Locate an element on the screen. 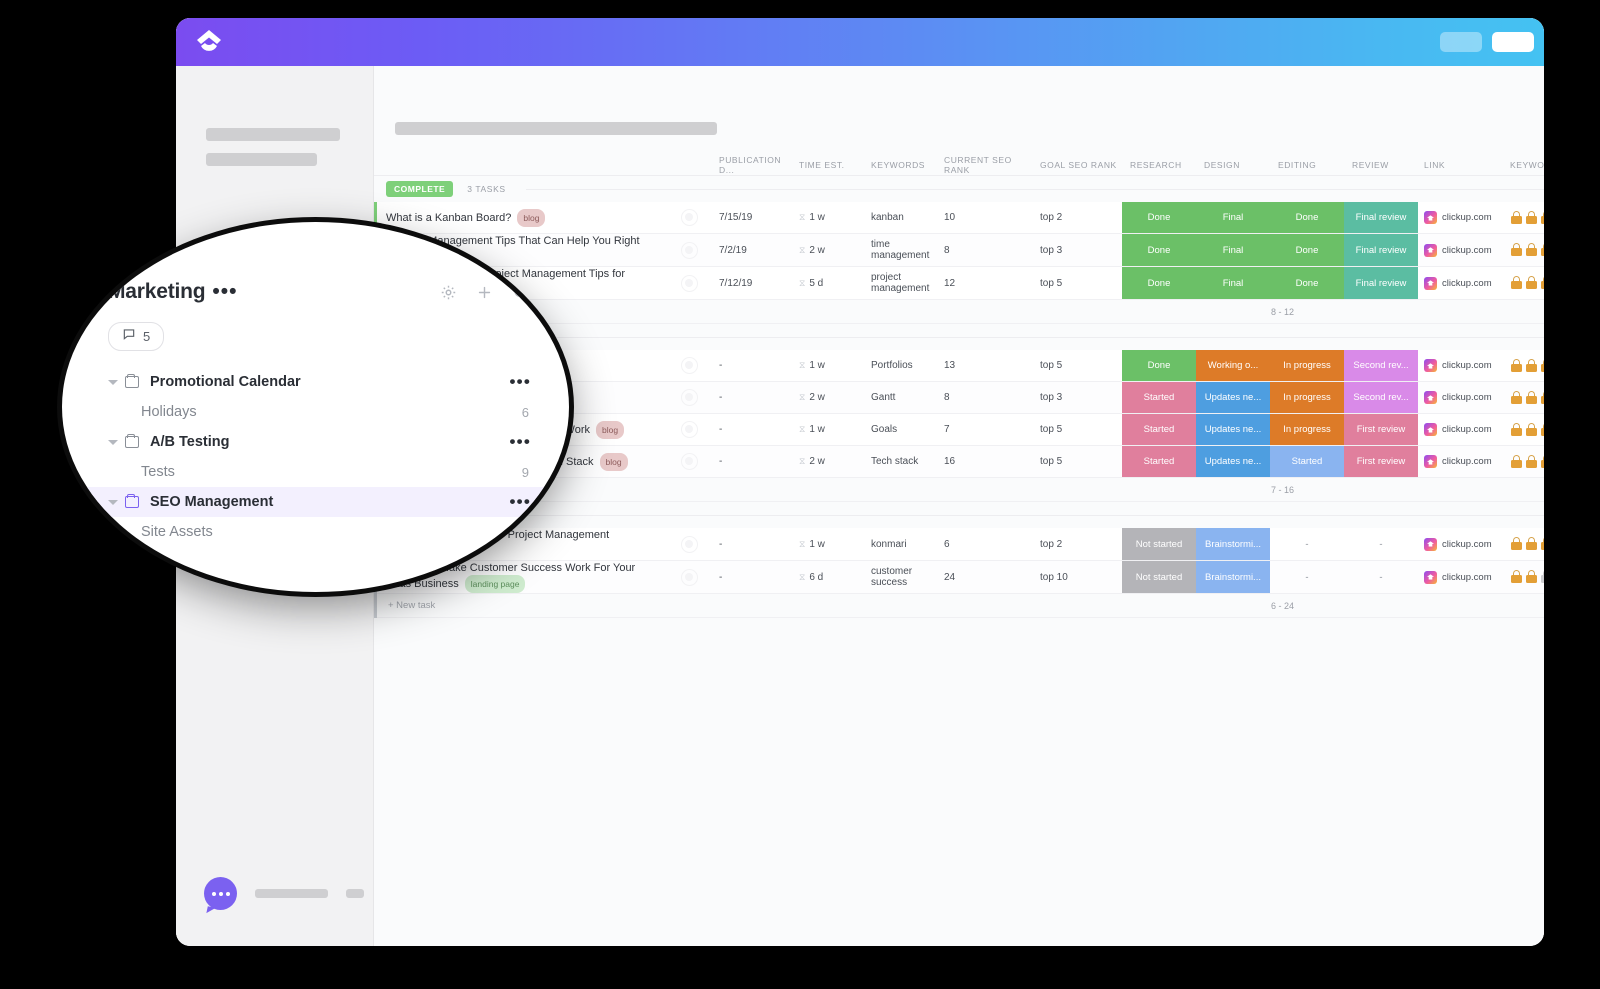 The width and height of the screenshot is (1600, 989). goal-seo-rank-cell: top 2 is located at coordinates (1081, 544).